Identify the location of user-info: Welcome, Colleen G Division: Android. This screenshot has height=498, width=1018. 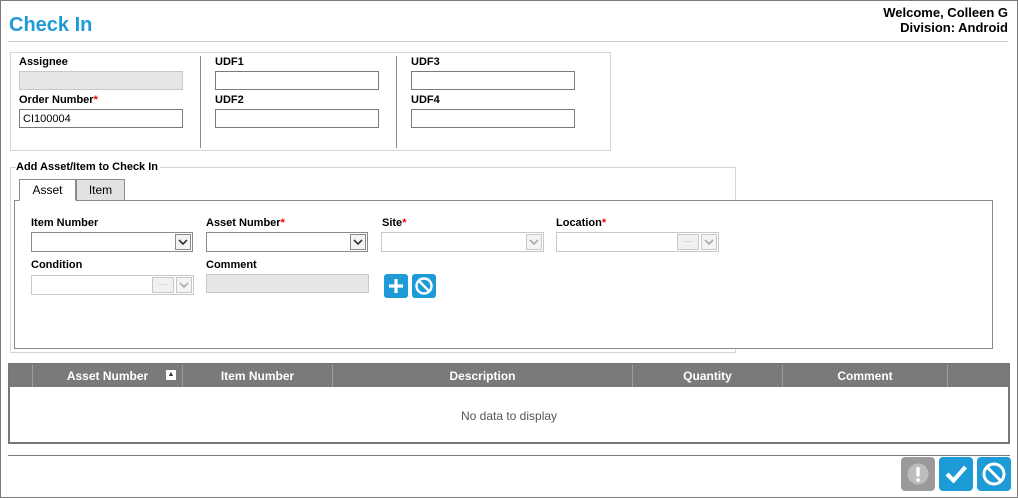
(945, 20).